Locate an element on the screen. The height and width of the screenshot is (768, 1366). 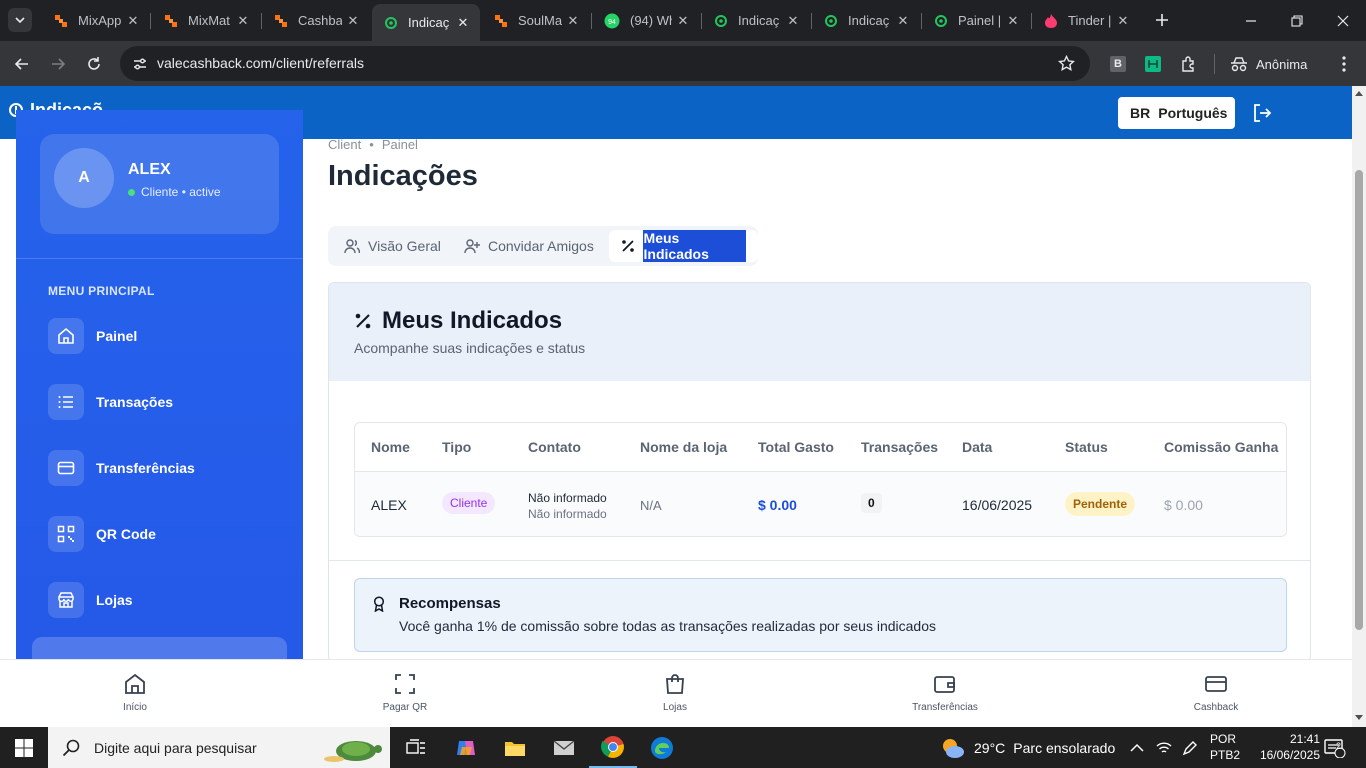
minimize-button is located at coordinates (1251, 20).